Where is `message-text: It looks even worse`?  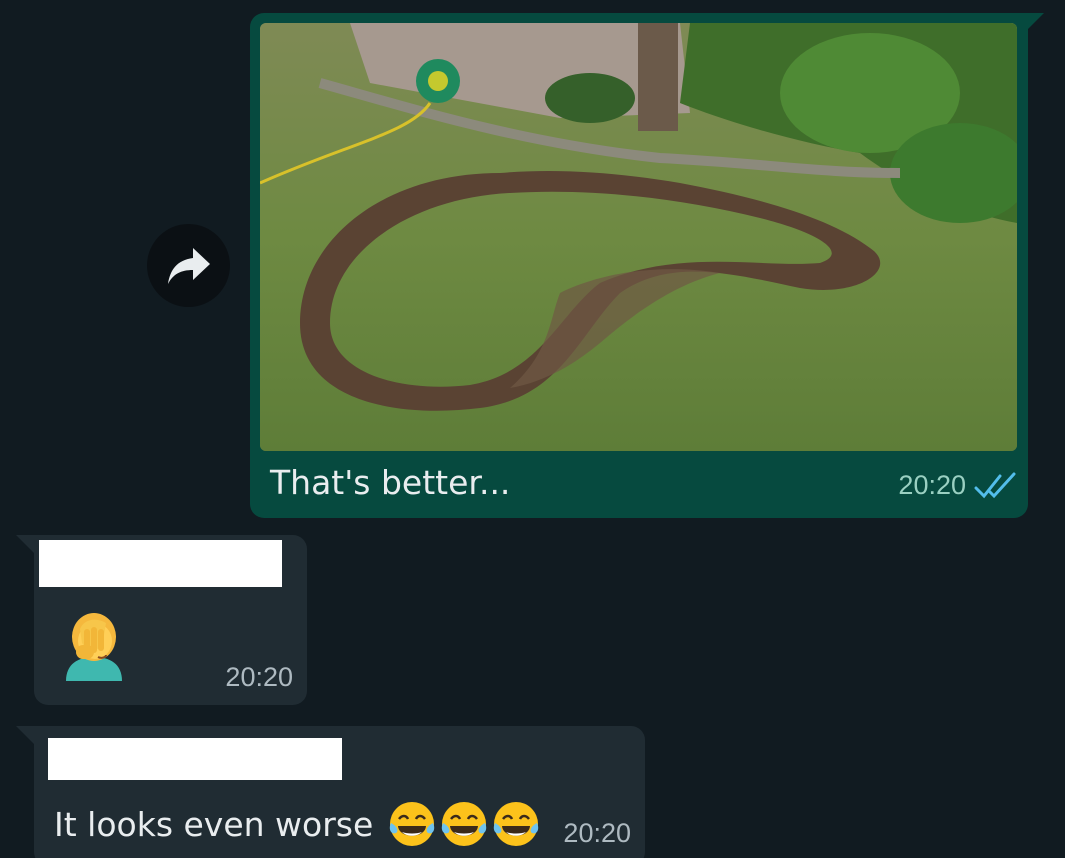 message-text: It looks even worse is located at coordinates (214, 824).